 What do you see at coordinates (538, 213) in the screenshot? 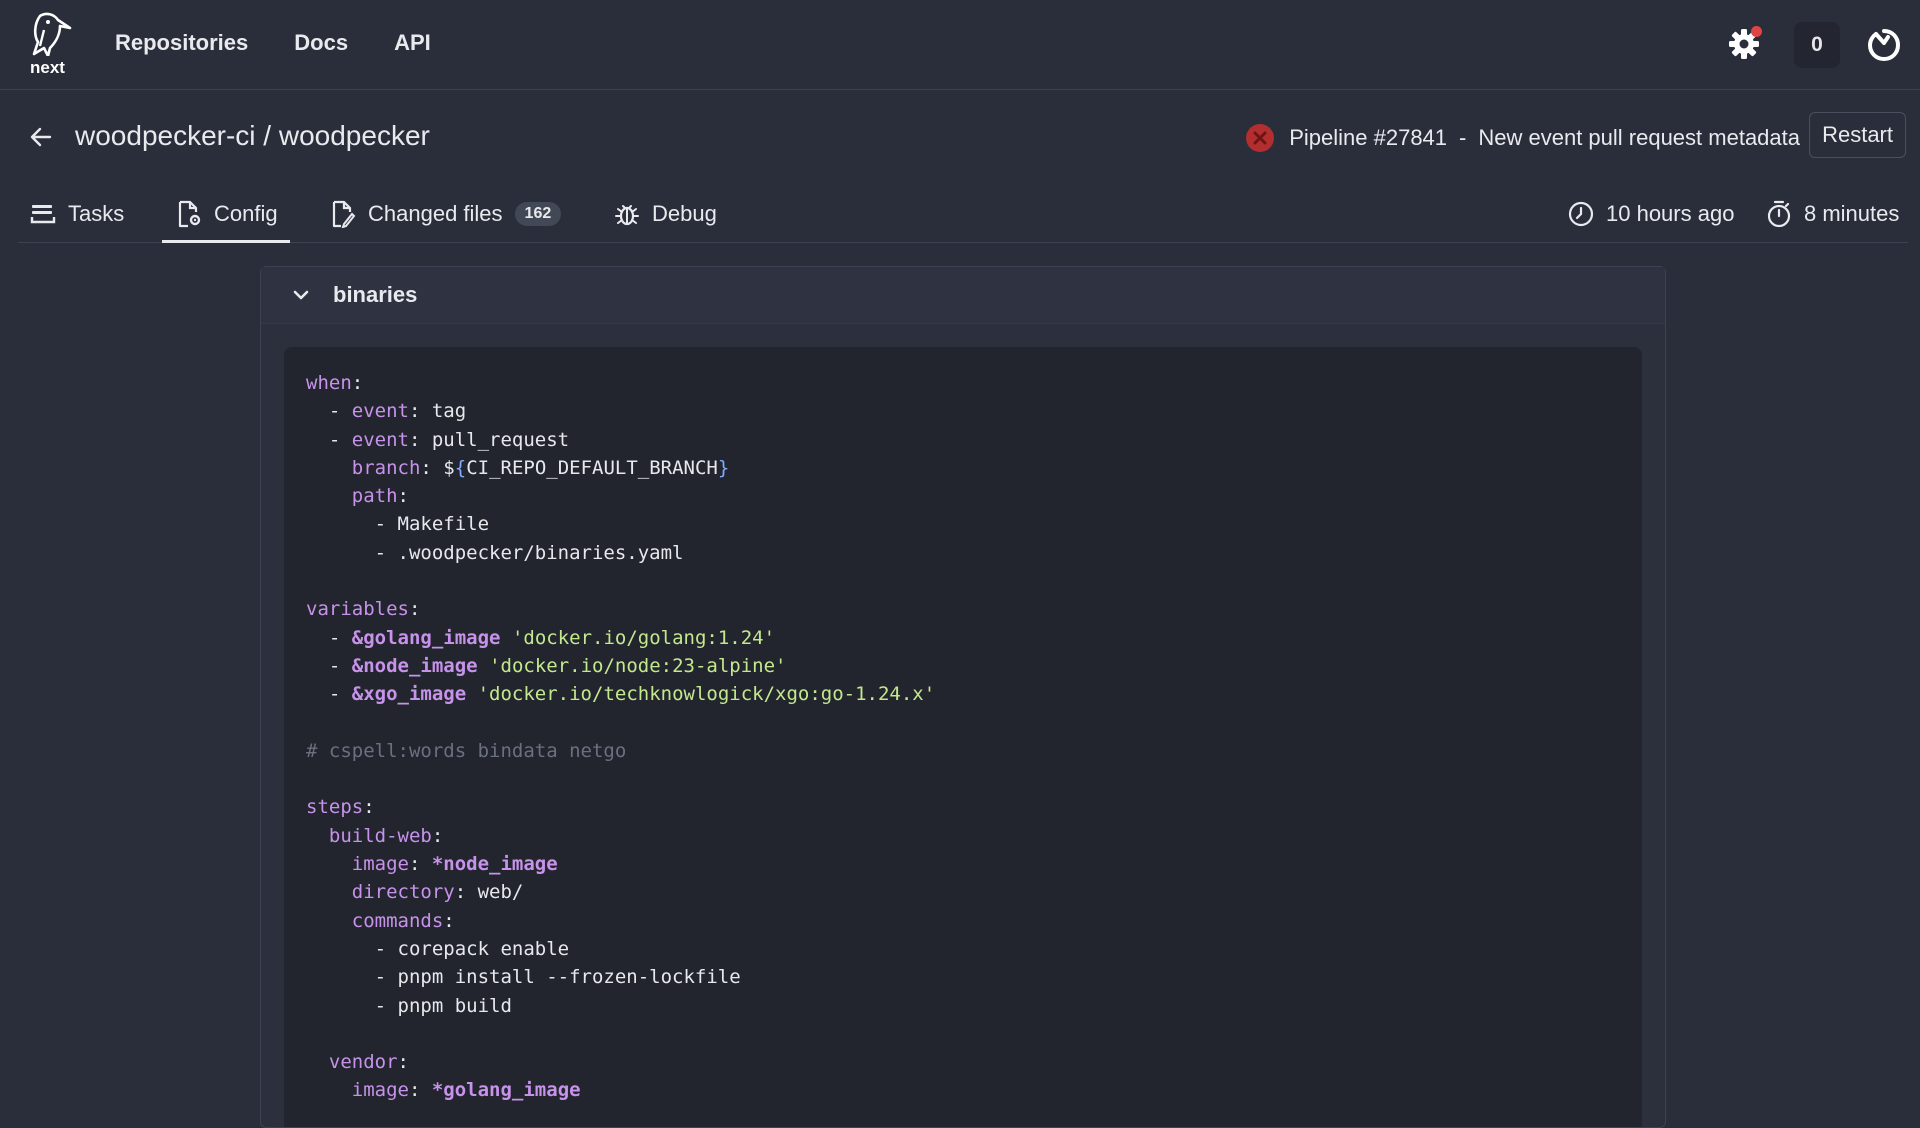
I see `changed-files-count-badge: 162` at bounding box center [538, 213].